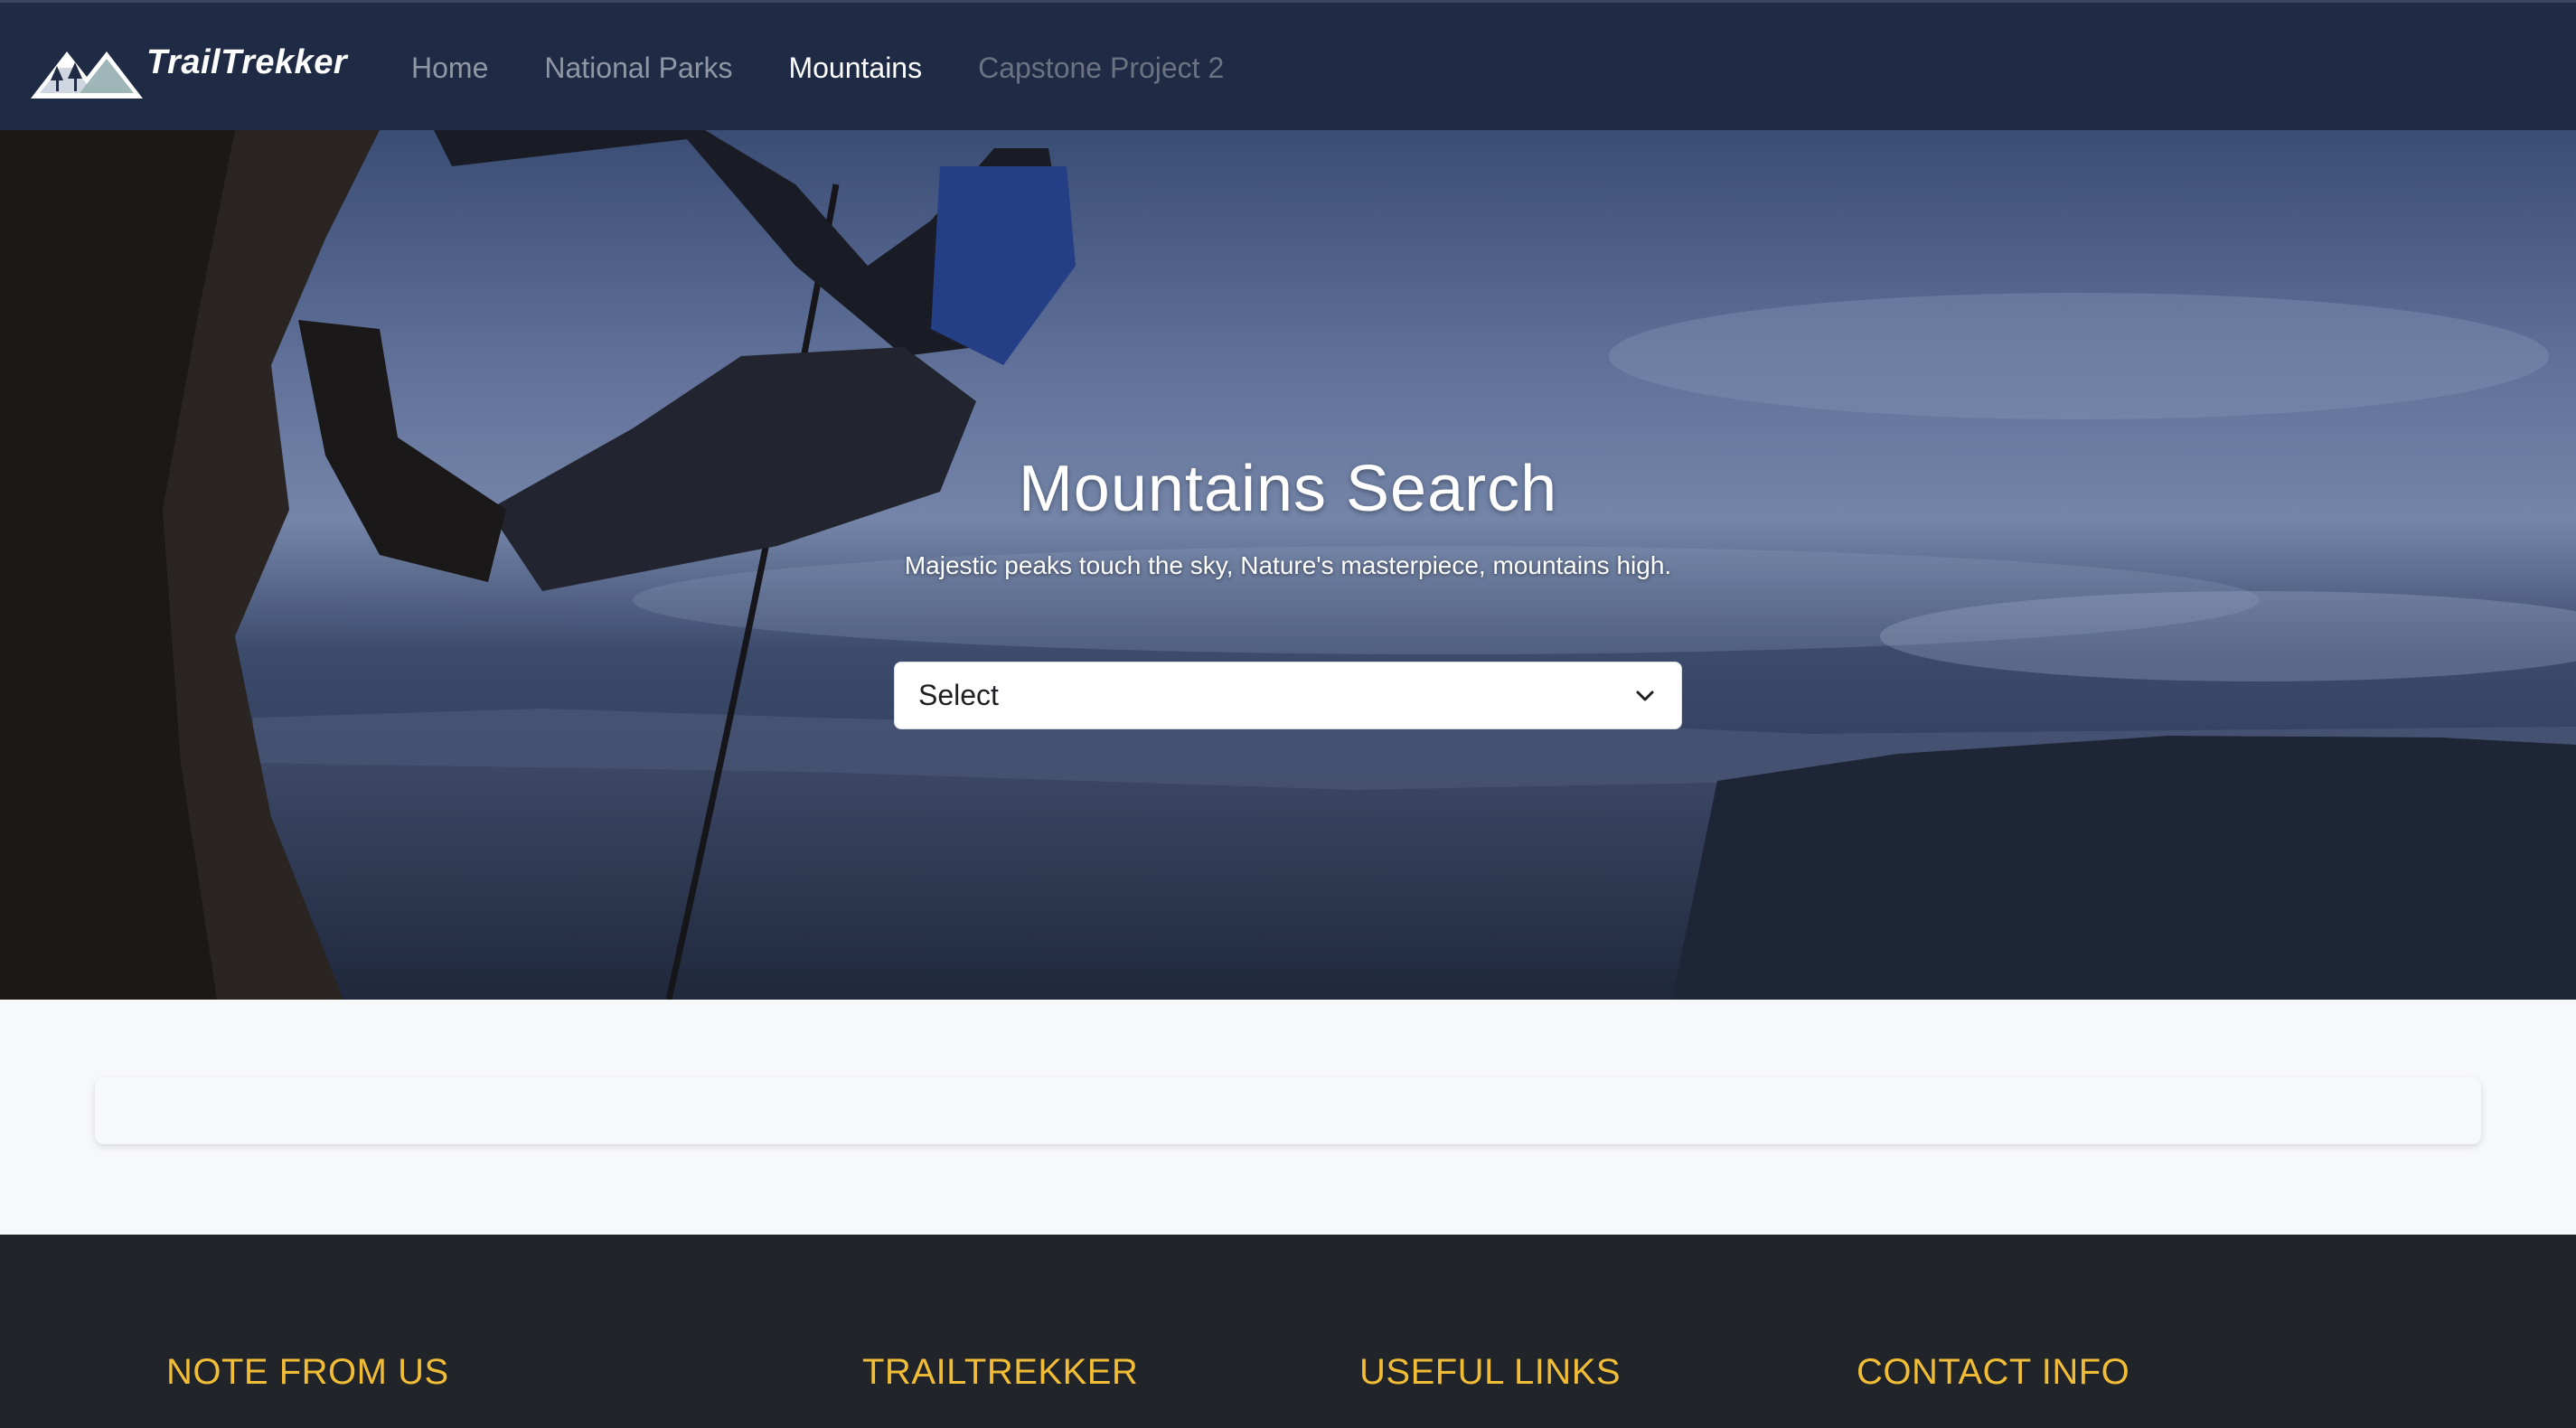  Describe the element at coordinates (247, 62) in the screenshot. I see `brand-name: TrailTrekker` at that location.